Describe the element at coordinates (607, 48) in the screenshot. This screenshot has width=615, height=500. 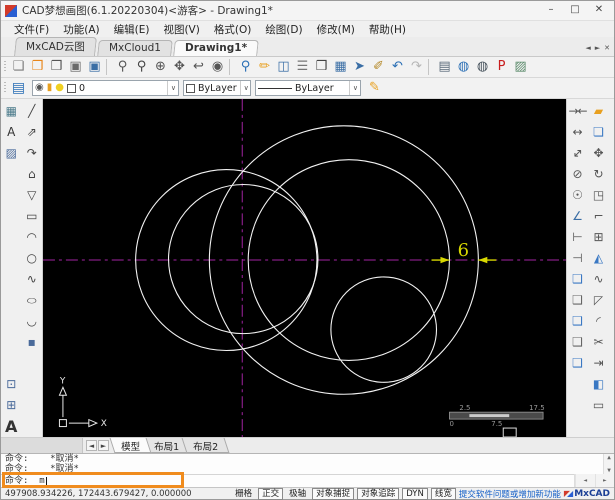
I see `tab-close-icon: ✕` at that location.